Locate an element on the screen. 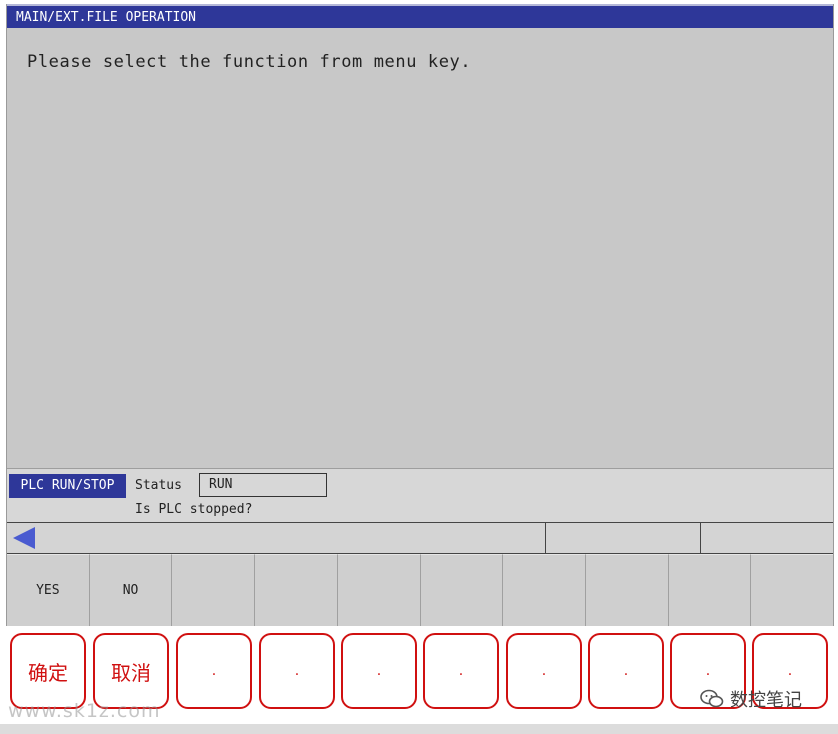 Image resolution: width=838 pixels, height=734 pixels. softkey-yes: YES is located at coordinates (48, 590).